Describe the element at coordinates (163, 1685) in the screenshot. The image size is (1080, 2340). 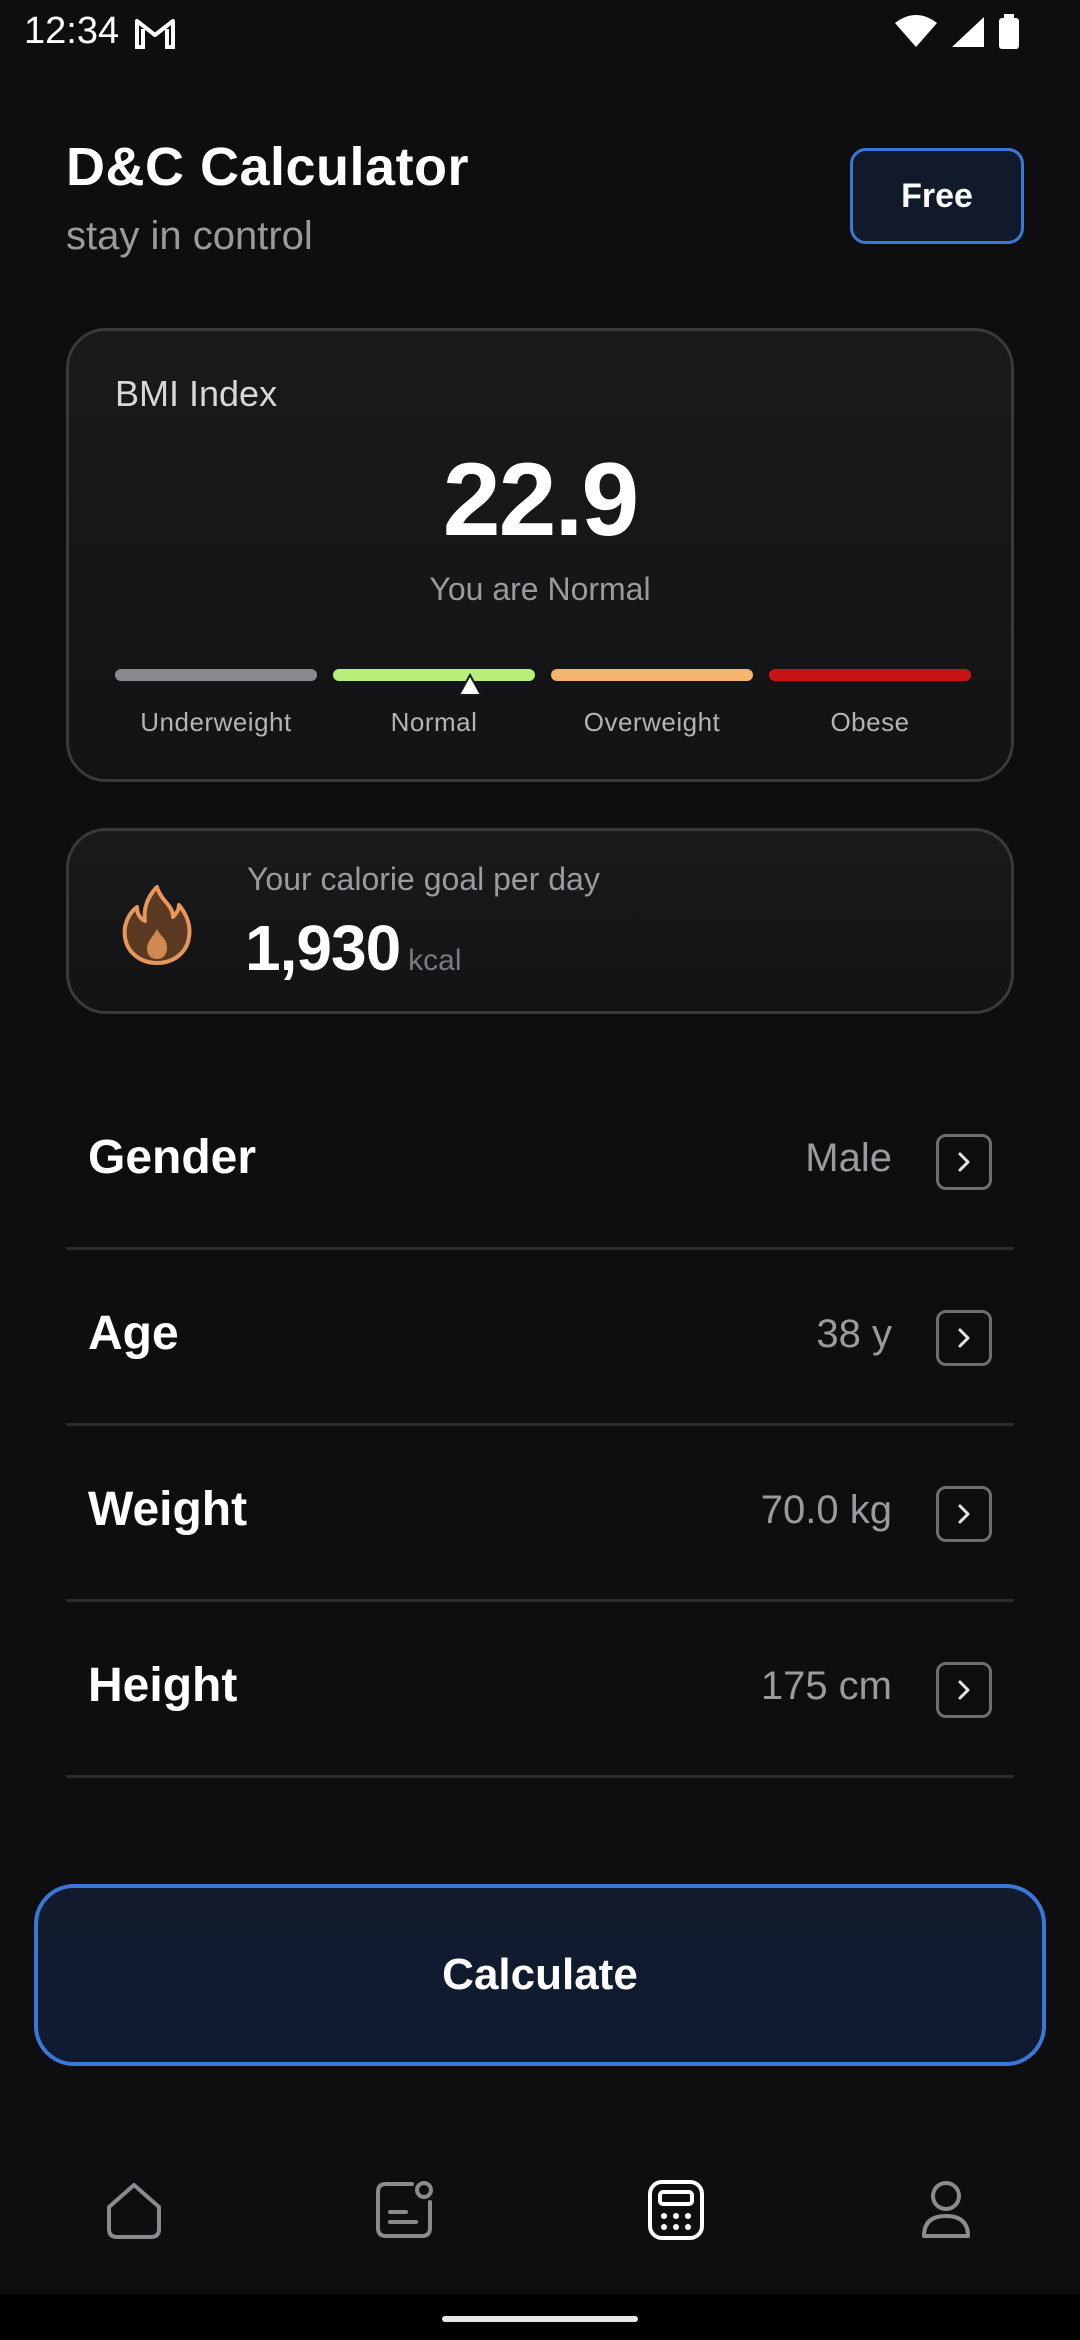
I see `height-label: Height` at that location.